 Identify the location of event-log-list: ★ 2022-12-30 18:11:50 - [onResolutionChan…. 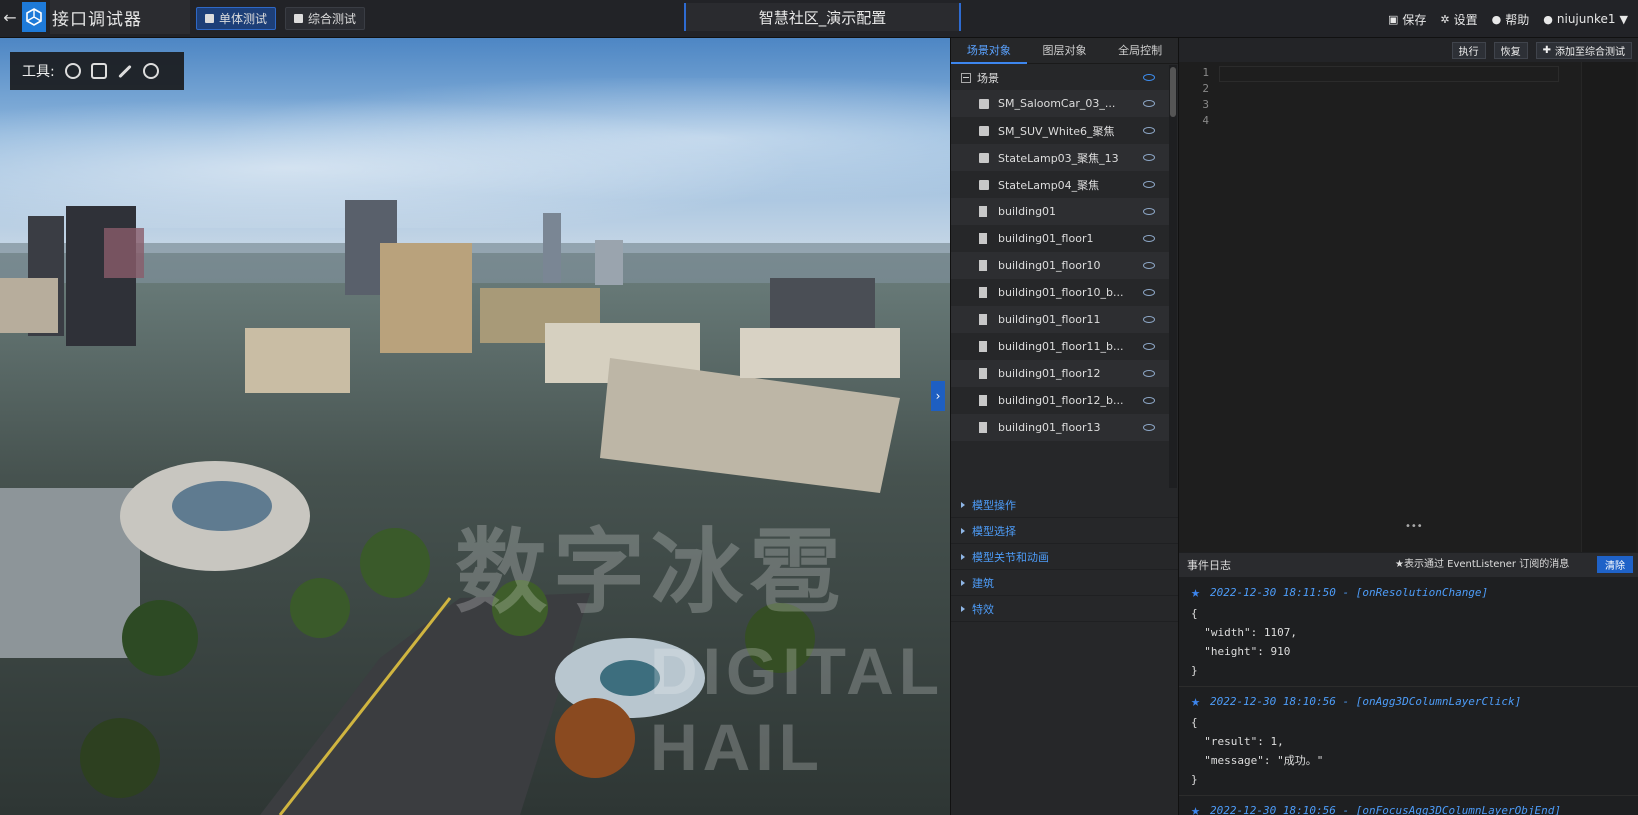
(1408, 696).